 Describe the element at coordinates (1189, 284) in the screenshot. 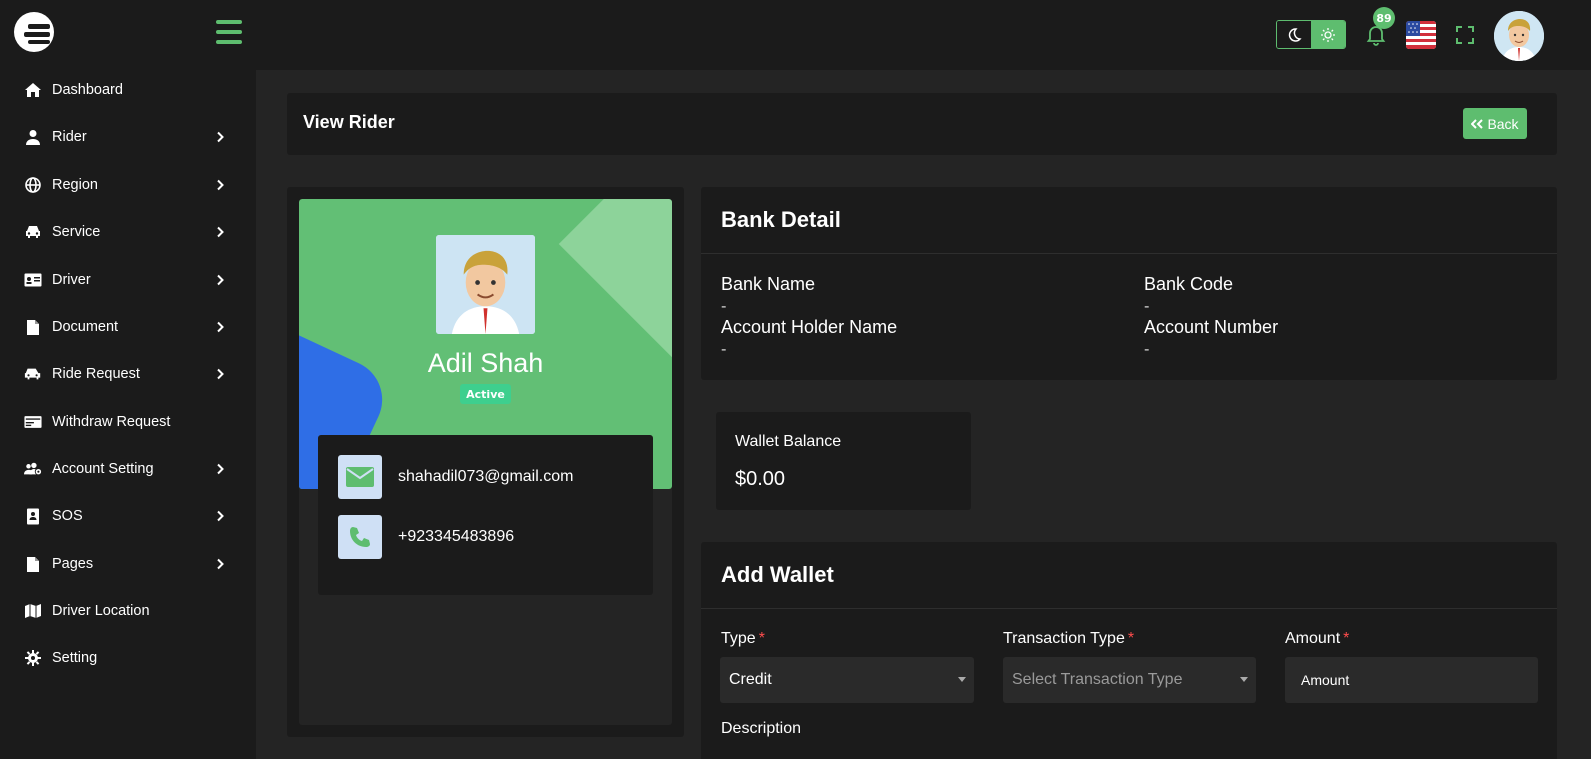

I see `bank-code-label: Bank Code` at that location.